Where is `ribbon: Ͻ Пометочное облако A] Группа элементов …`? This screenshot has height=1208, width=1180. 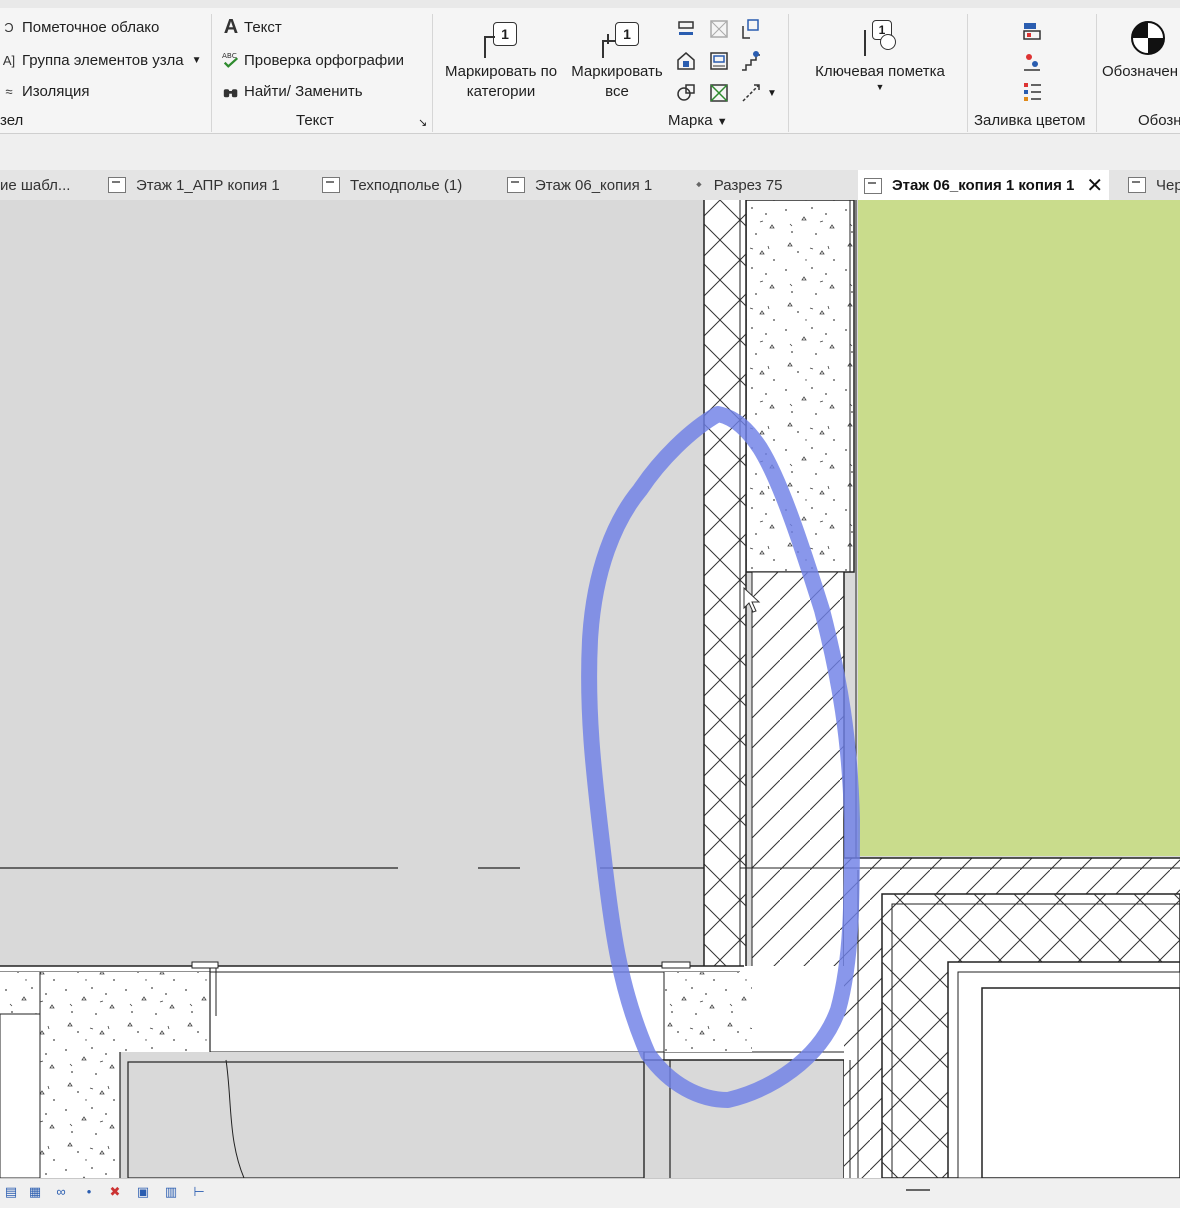 ribbon: Ͻ Пометочное облако A] Группа элементов … is located at coordinates (590, 71).